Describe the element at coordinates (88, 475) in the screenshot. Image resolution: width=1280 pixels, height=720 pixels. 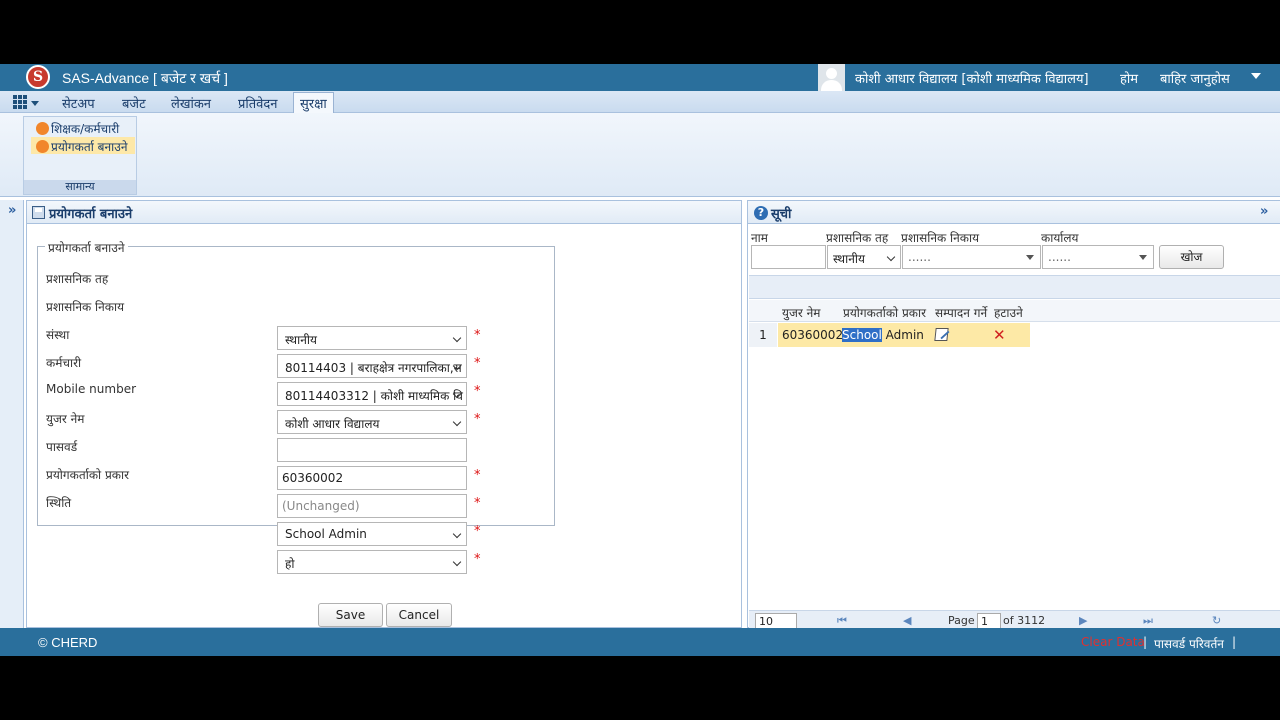
I see `label-user-type: प्रयोगकर्ताको प्रकार` at that location.